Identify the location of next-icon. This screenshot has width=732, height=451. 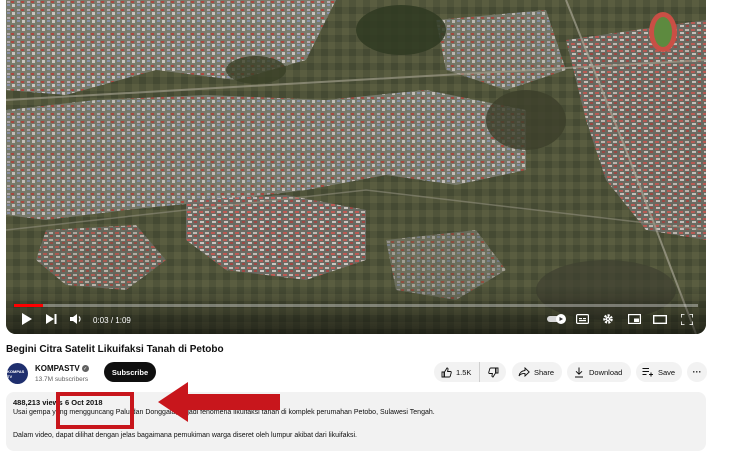
(50, 319).